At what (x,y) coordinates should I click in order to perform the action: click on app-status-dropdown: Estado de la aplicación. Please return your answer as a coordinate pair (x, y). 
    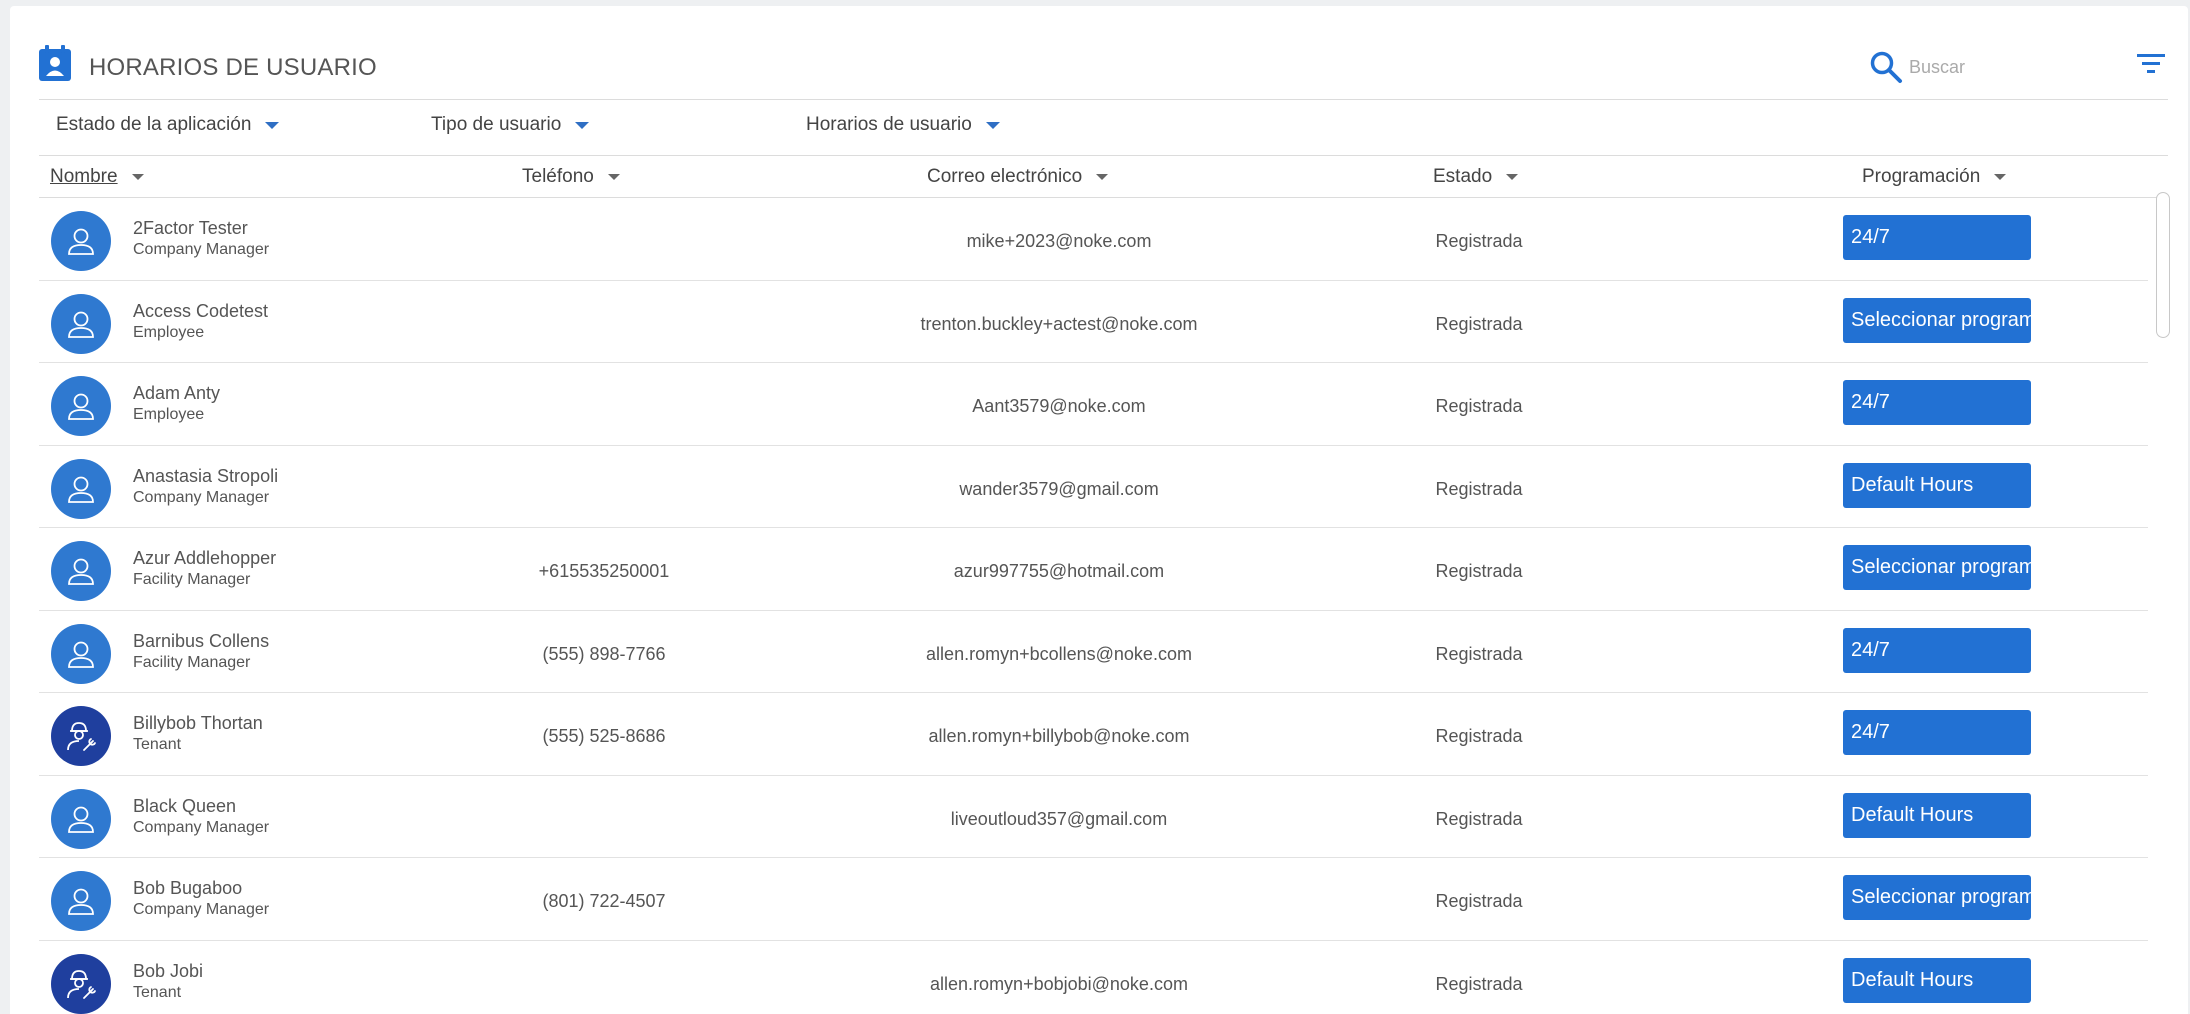
    Looking at the image, I should click on (168, 125).